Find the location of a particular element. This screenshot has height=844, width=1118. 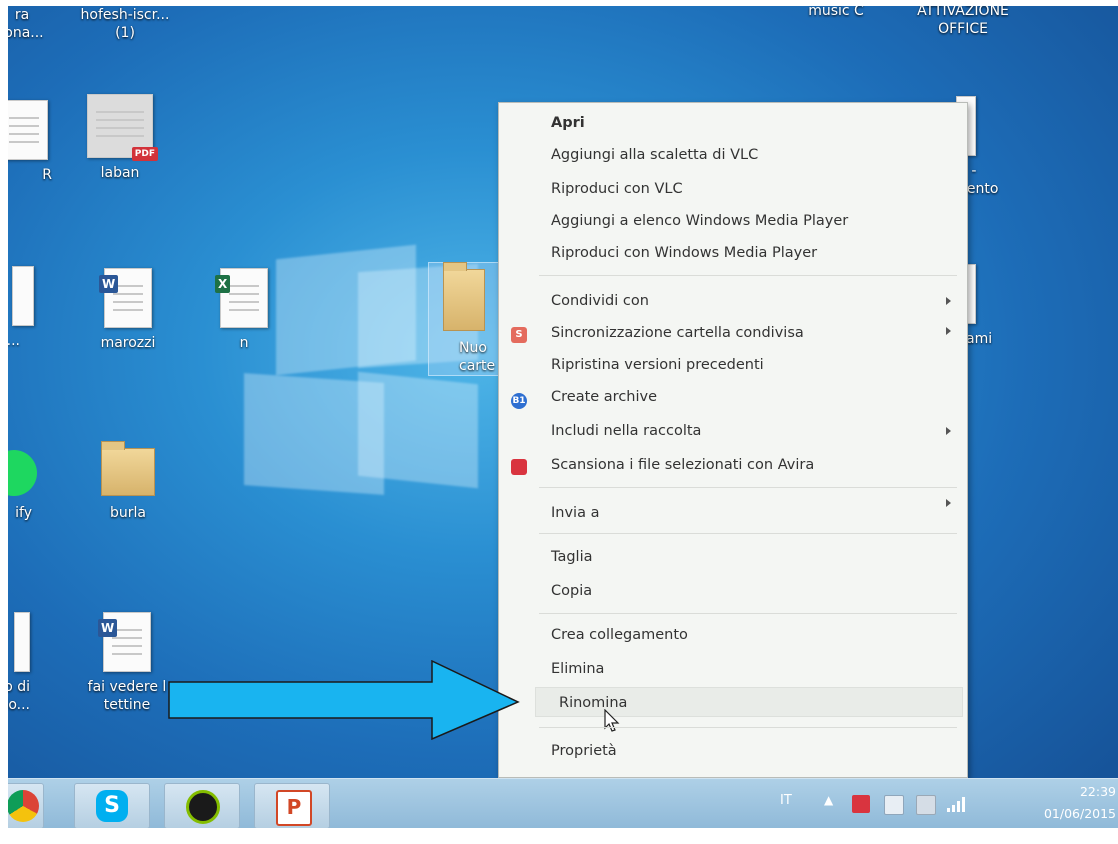

desktop-icon-spotify: ify is located at coordinates (34, 481).